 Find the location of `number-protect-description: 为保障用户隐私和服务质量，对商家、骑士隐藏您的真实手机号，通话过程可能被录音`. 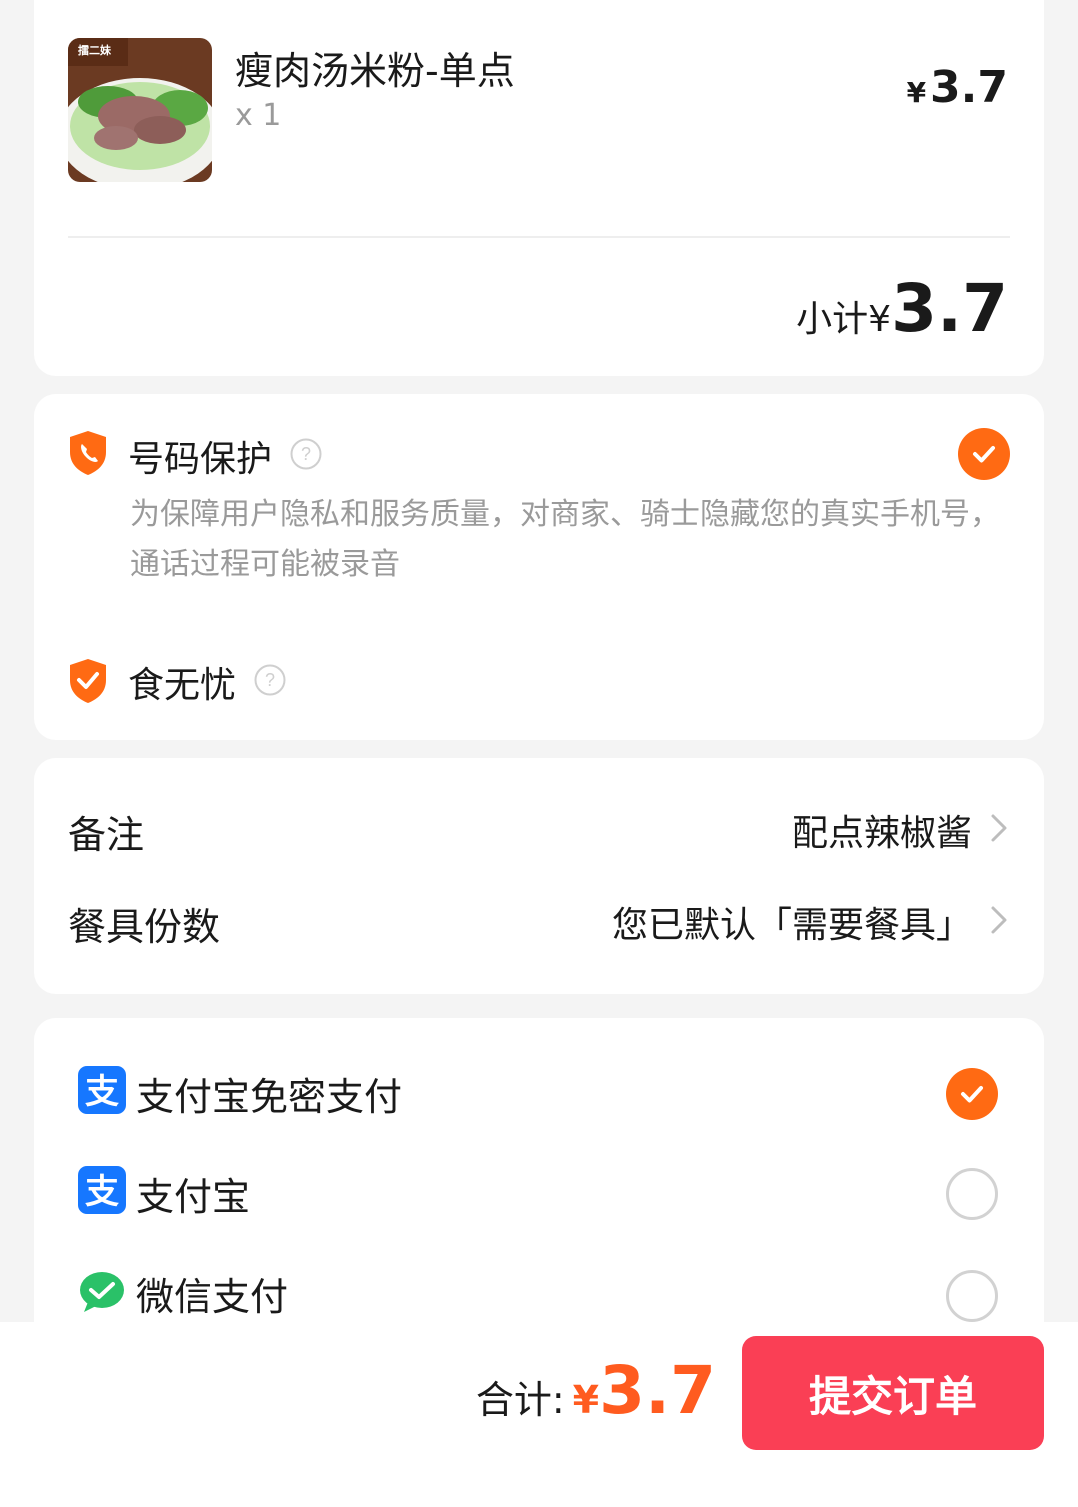

number-protect-description: 为保障用户隐私和服务质量，对商家、骑士隐藏您的真实手机号，通话过程可能被录音 is located at coordinates (565, 539).